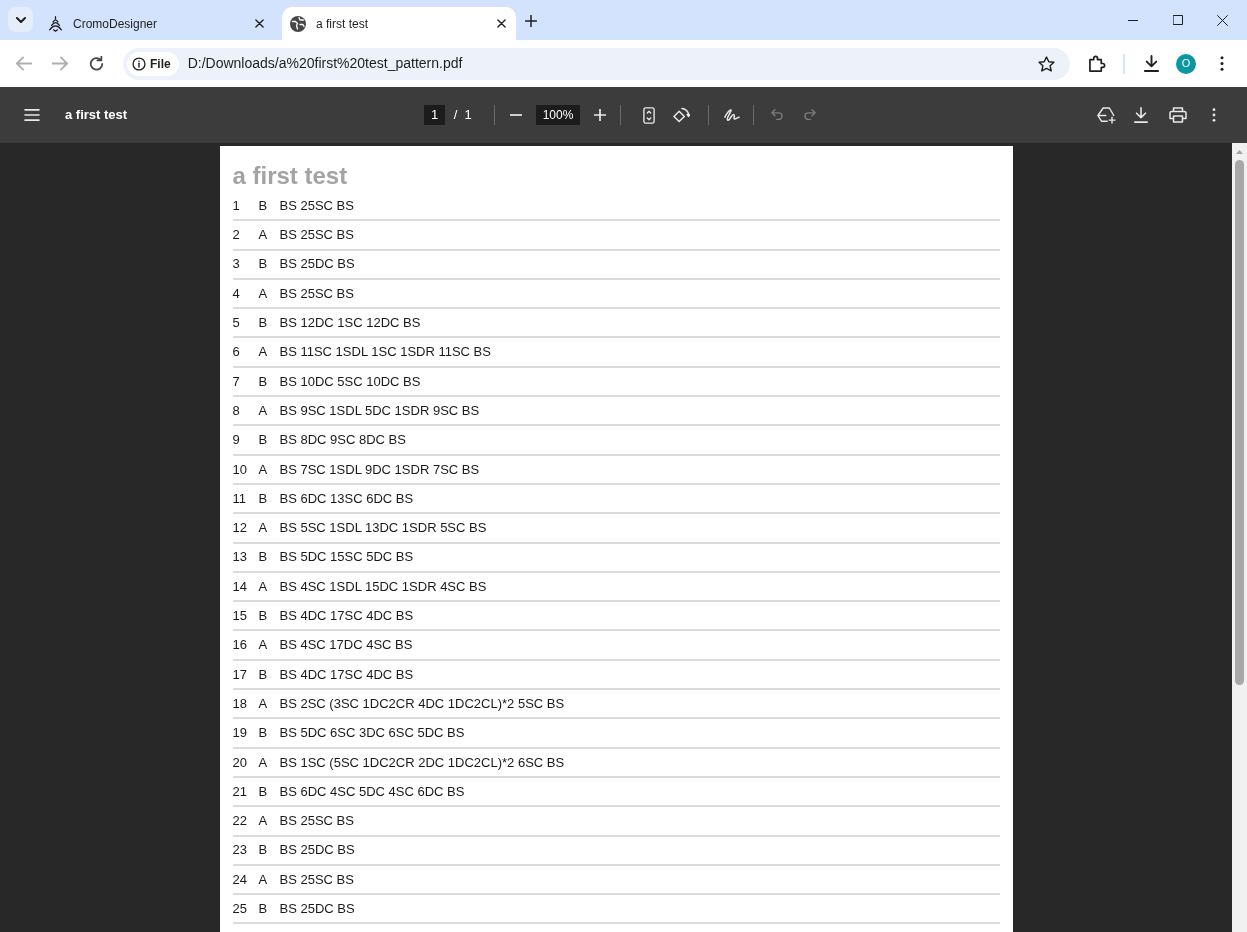 The width and height of the screenshot is (1247, 932). Describe the element at coordinates (116, 24) in the screenshot. I see `tab-title: CromoDesigner` at that location.